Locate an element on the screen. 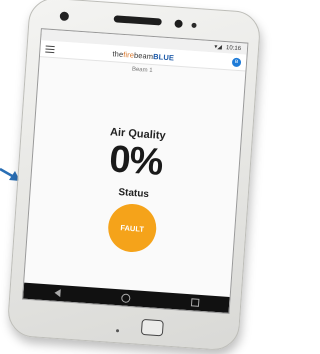 Image resolution: width=320 pixels, height=354 pixels. bluetooth-icon: ʙ is located at coordinates (236, 62).